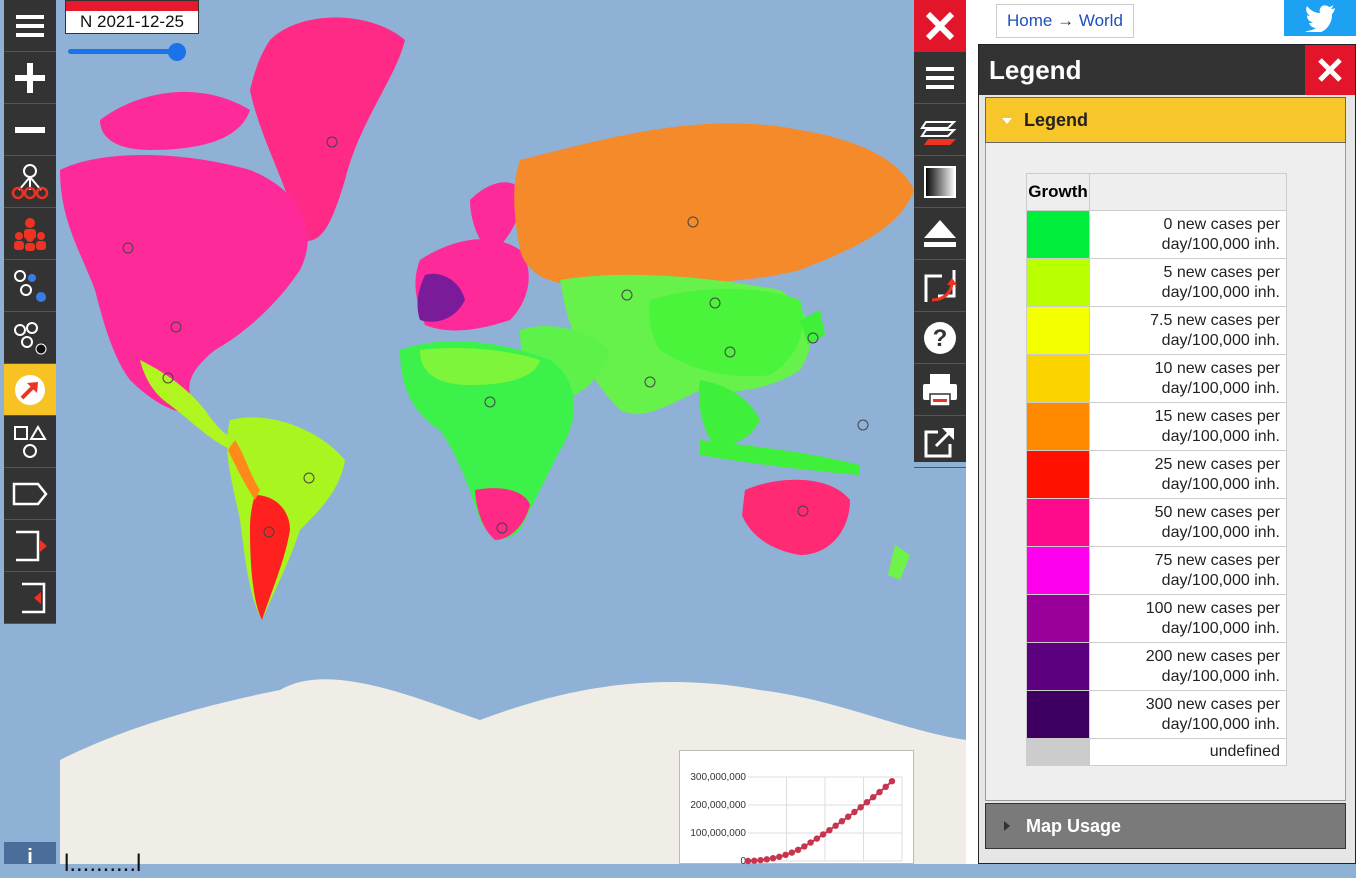  I want to click on legend-row-undefined: undefined, so click(1156, 752).